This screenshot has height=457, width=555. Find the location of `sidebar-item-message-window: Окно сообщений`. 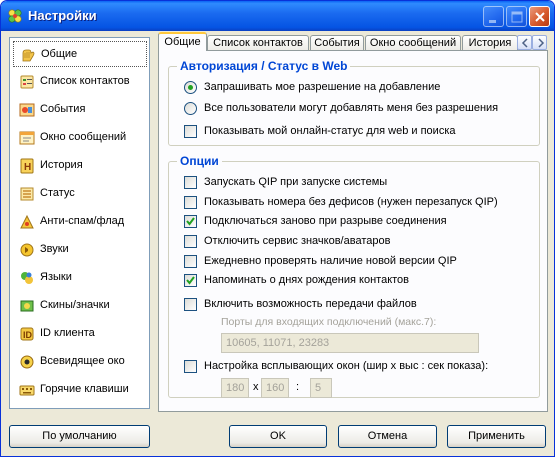

sidebar-item-message-window: Окно сообщений is located at coordinates (80, 138).